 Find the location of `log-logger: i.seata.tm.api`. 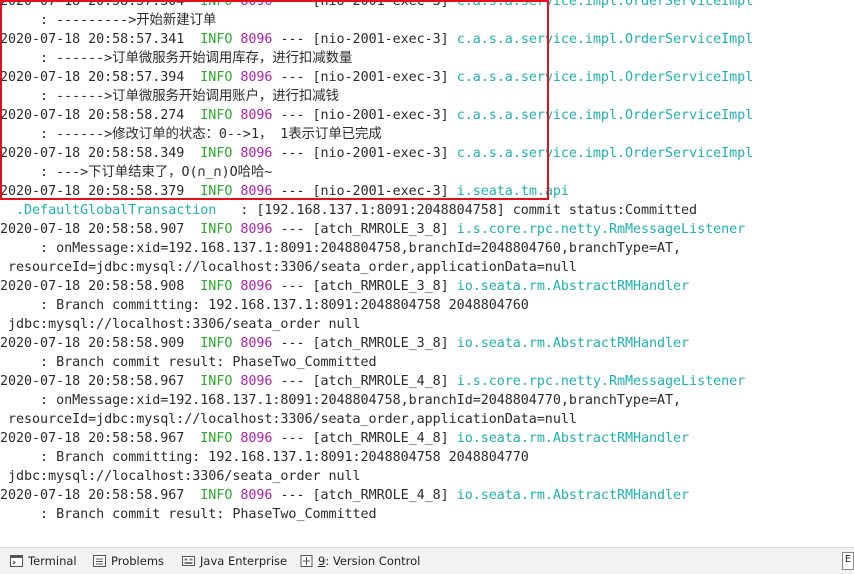

log-logger: i.seata.tm.api is located at coordinates (513, 191).